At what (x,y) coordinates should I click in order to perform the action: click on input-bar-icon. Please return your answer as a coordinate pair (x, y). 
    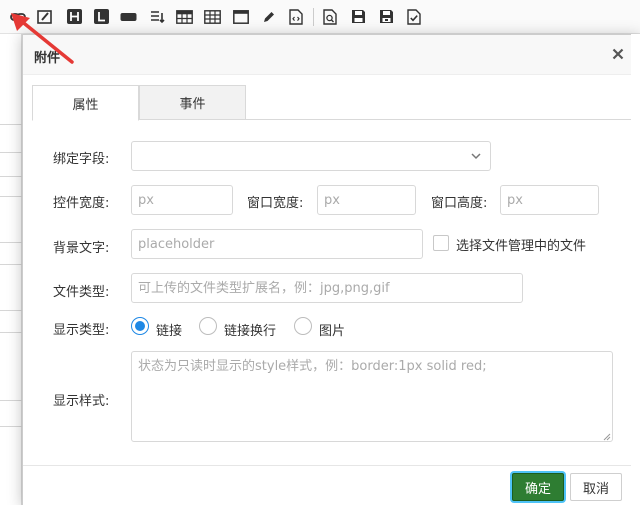
    Looking at the image, I should click on (128, 16).